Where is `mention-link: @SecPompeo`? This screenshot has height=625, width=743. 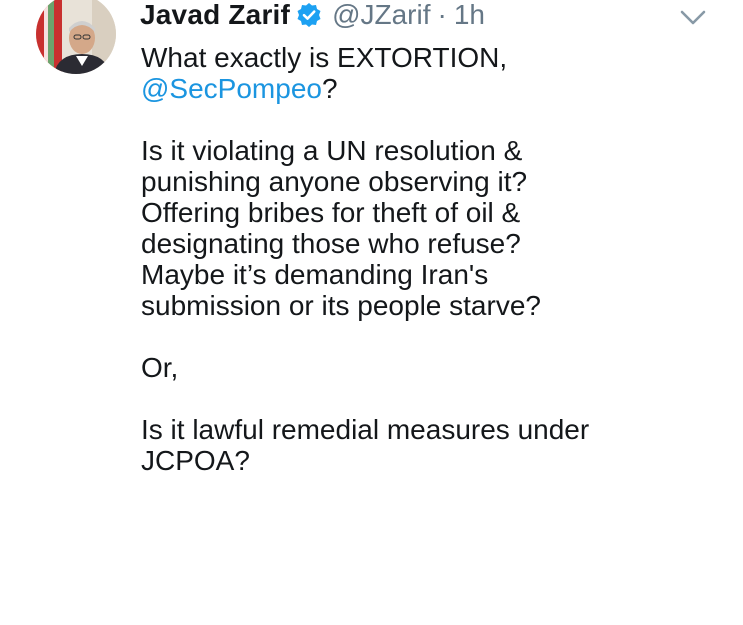 mention-link: @SecPompeo is located at coordinates (231, 88).